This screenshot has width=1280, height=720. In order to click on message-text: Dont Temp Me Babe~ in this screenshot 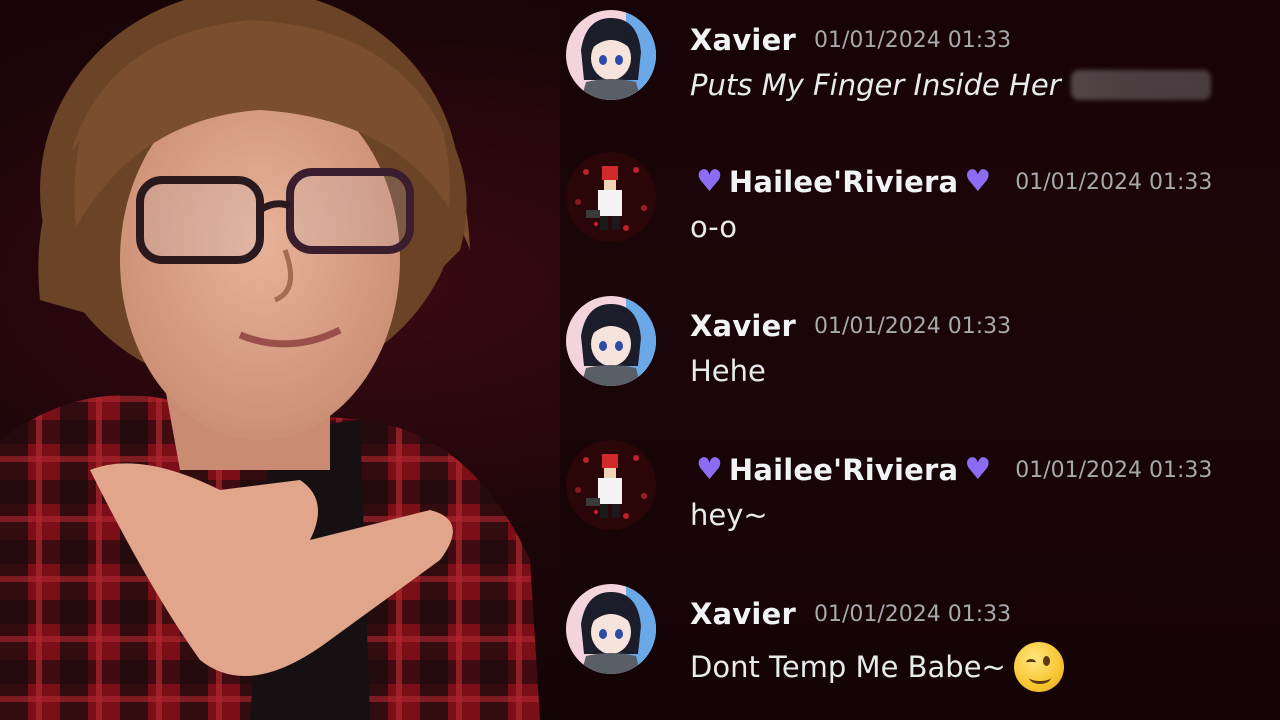, I will do `click(848, 667)`.